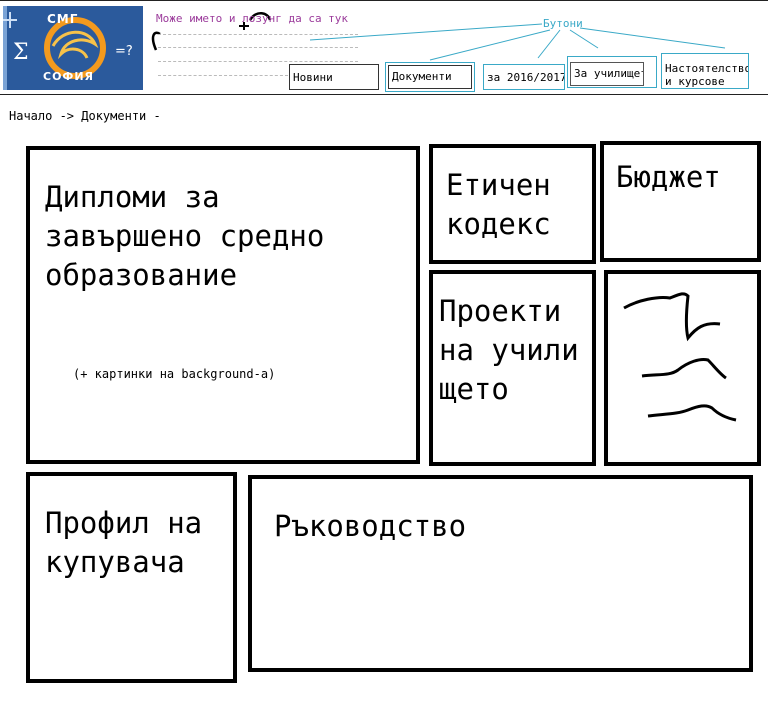  What do you see at coordinates (85, 116) in the screenshot?
I see `breadcrumb: Начало -> Документи -` at bounding box center [85, 116].